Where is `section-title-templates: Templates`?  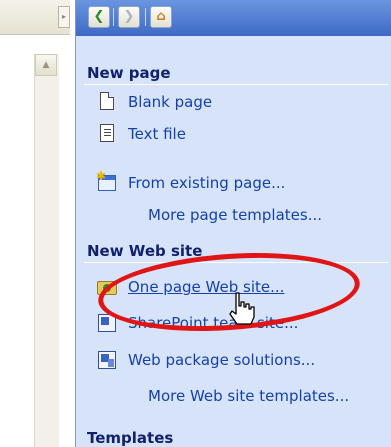
section-title-templates: Templates is located at coordinates (130, 438).